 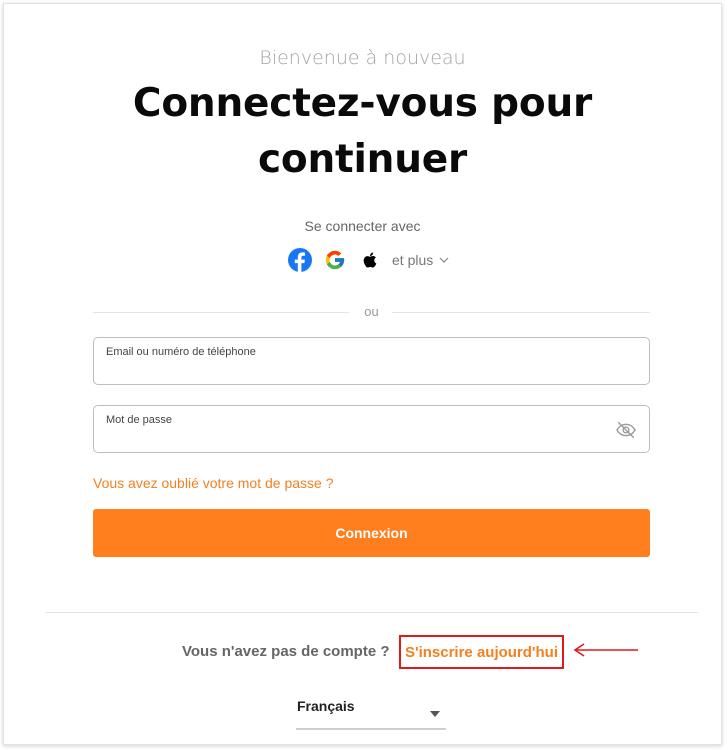 What do you see at coordinates (626, 432) in the screenshot?
I see `eye-off-icon` at bounding box center [626, 432].